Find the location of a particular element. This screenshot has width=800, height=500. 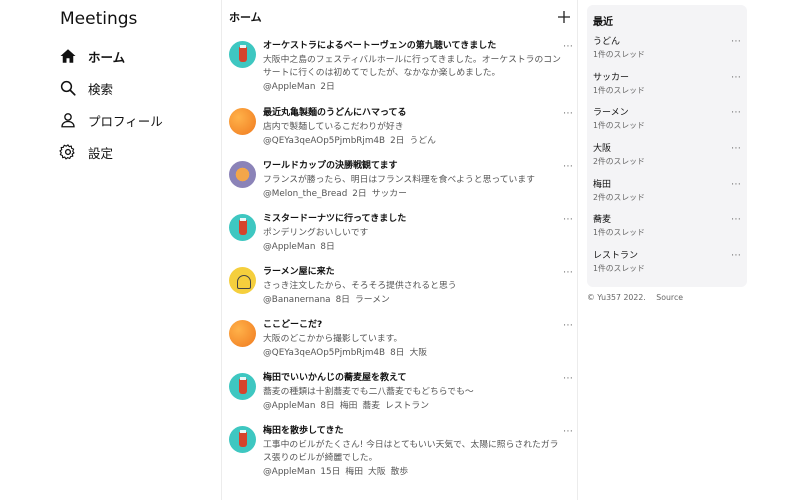

post-title: オーケストラによるベートーヴェンの第九聴いてきました is located at coordinates (380, 46).